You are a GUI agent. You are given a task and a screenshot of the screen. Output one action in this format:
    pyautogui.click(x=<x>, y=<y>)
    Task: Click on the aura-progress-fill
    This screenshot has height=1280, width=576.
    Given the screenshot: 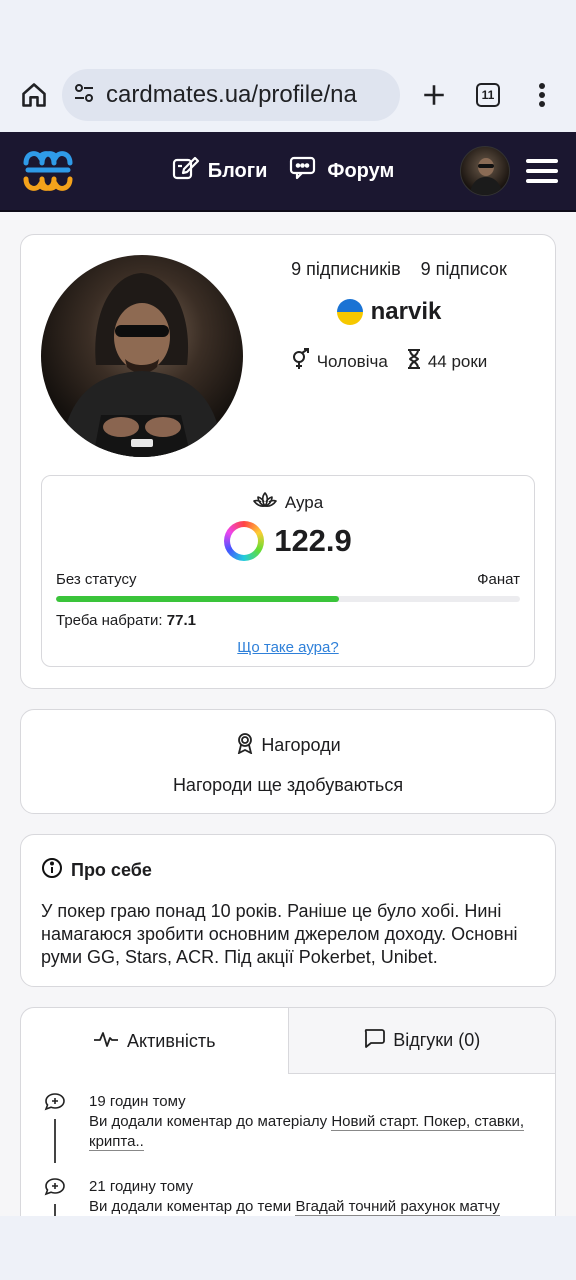 What is the action you would take?
    pyautogui.click(x=198, y=599)
    